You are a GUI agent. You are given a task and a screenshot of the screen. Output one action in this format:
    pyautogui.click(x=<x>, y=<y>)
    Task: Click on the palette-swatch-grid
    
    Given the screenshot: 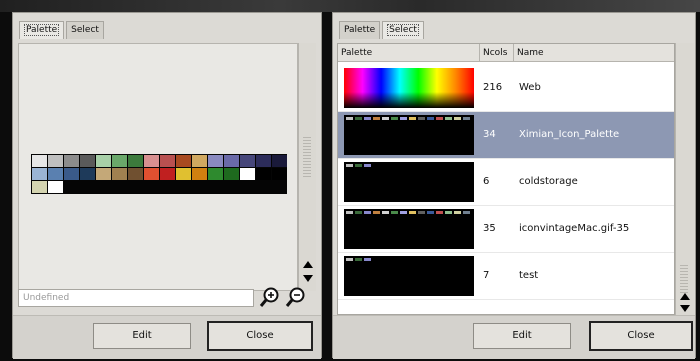 What is the action you would take?
    pyautogui.click(x=159, y=174)
    